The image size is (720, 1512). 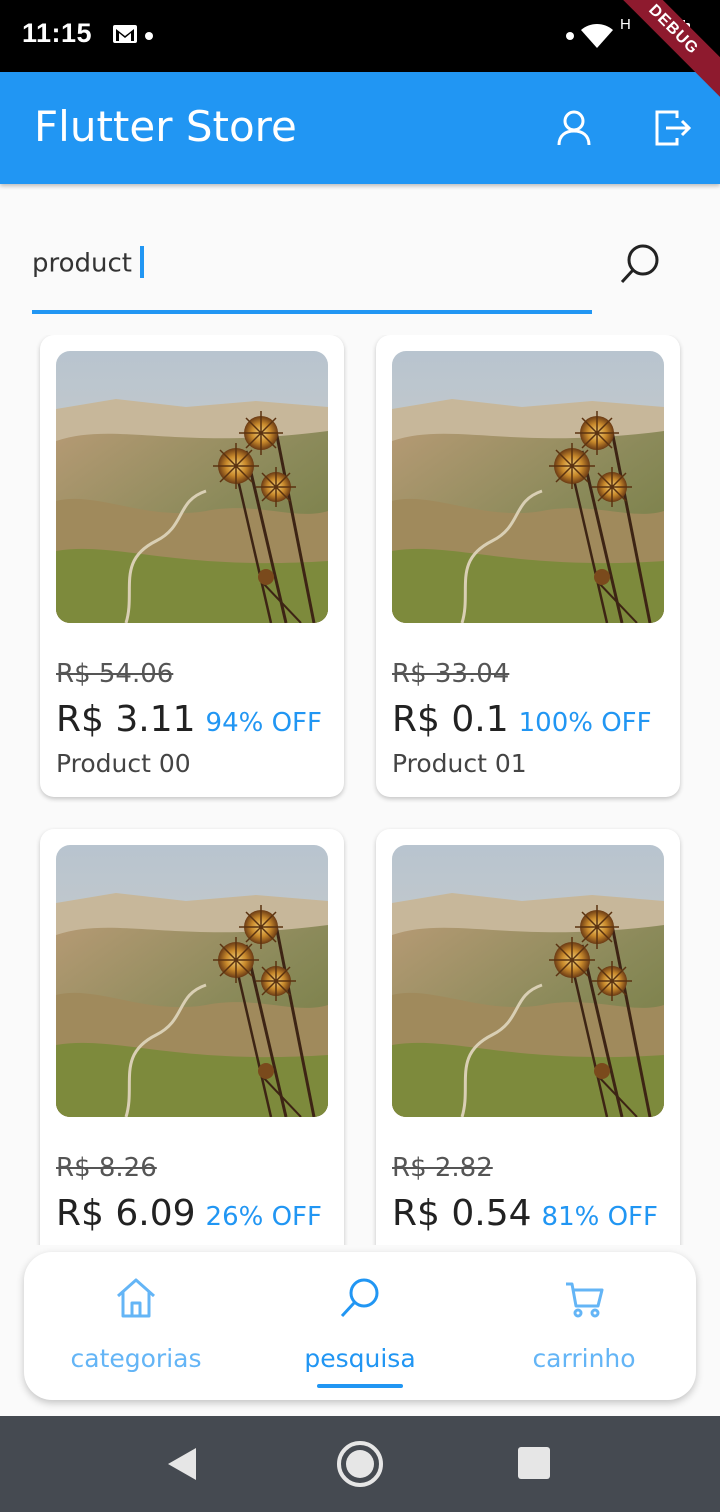 What do you see at coordinates (263, 1217) in the screenshot?
I see `discount-label: 26% OFF` at bounding box center [263, 1217].